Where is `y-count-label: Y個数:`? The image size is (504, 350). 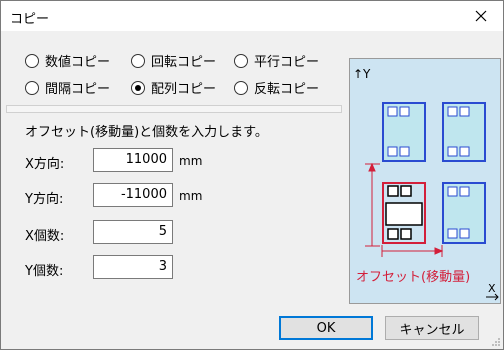
y-count-label: Y個数: is located at coordinates (44, 271).